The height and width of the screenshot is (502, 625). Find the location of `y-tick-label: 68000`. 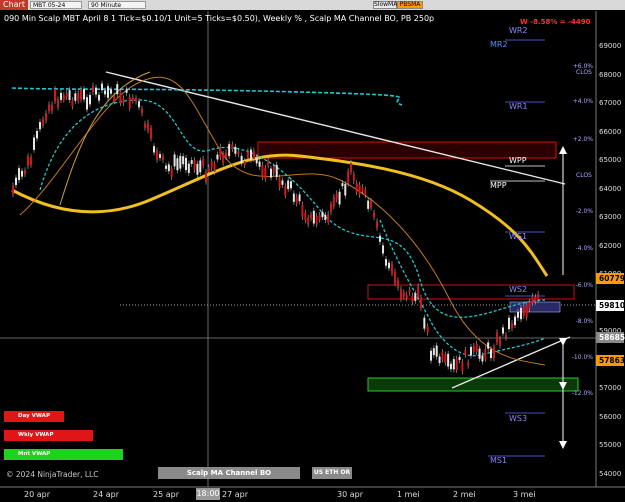

y-tick-label: 68000 is located at coordinates (610, 74).